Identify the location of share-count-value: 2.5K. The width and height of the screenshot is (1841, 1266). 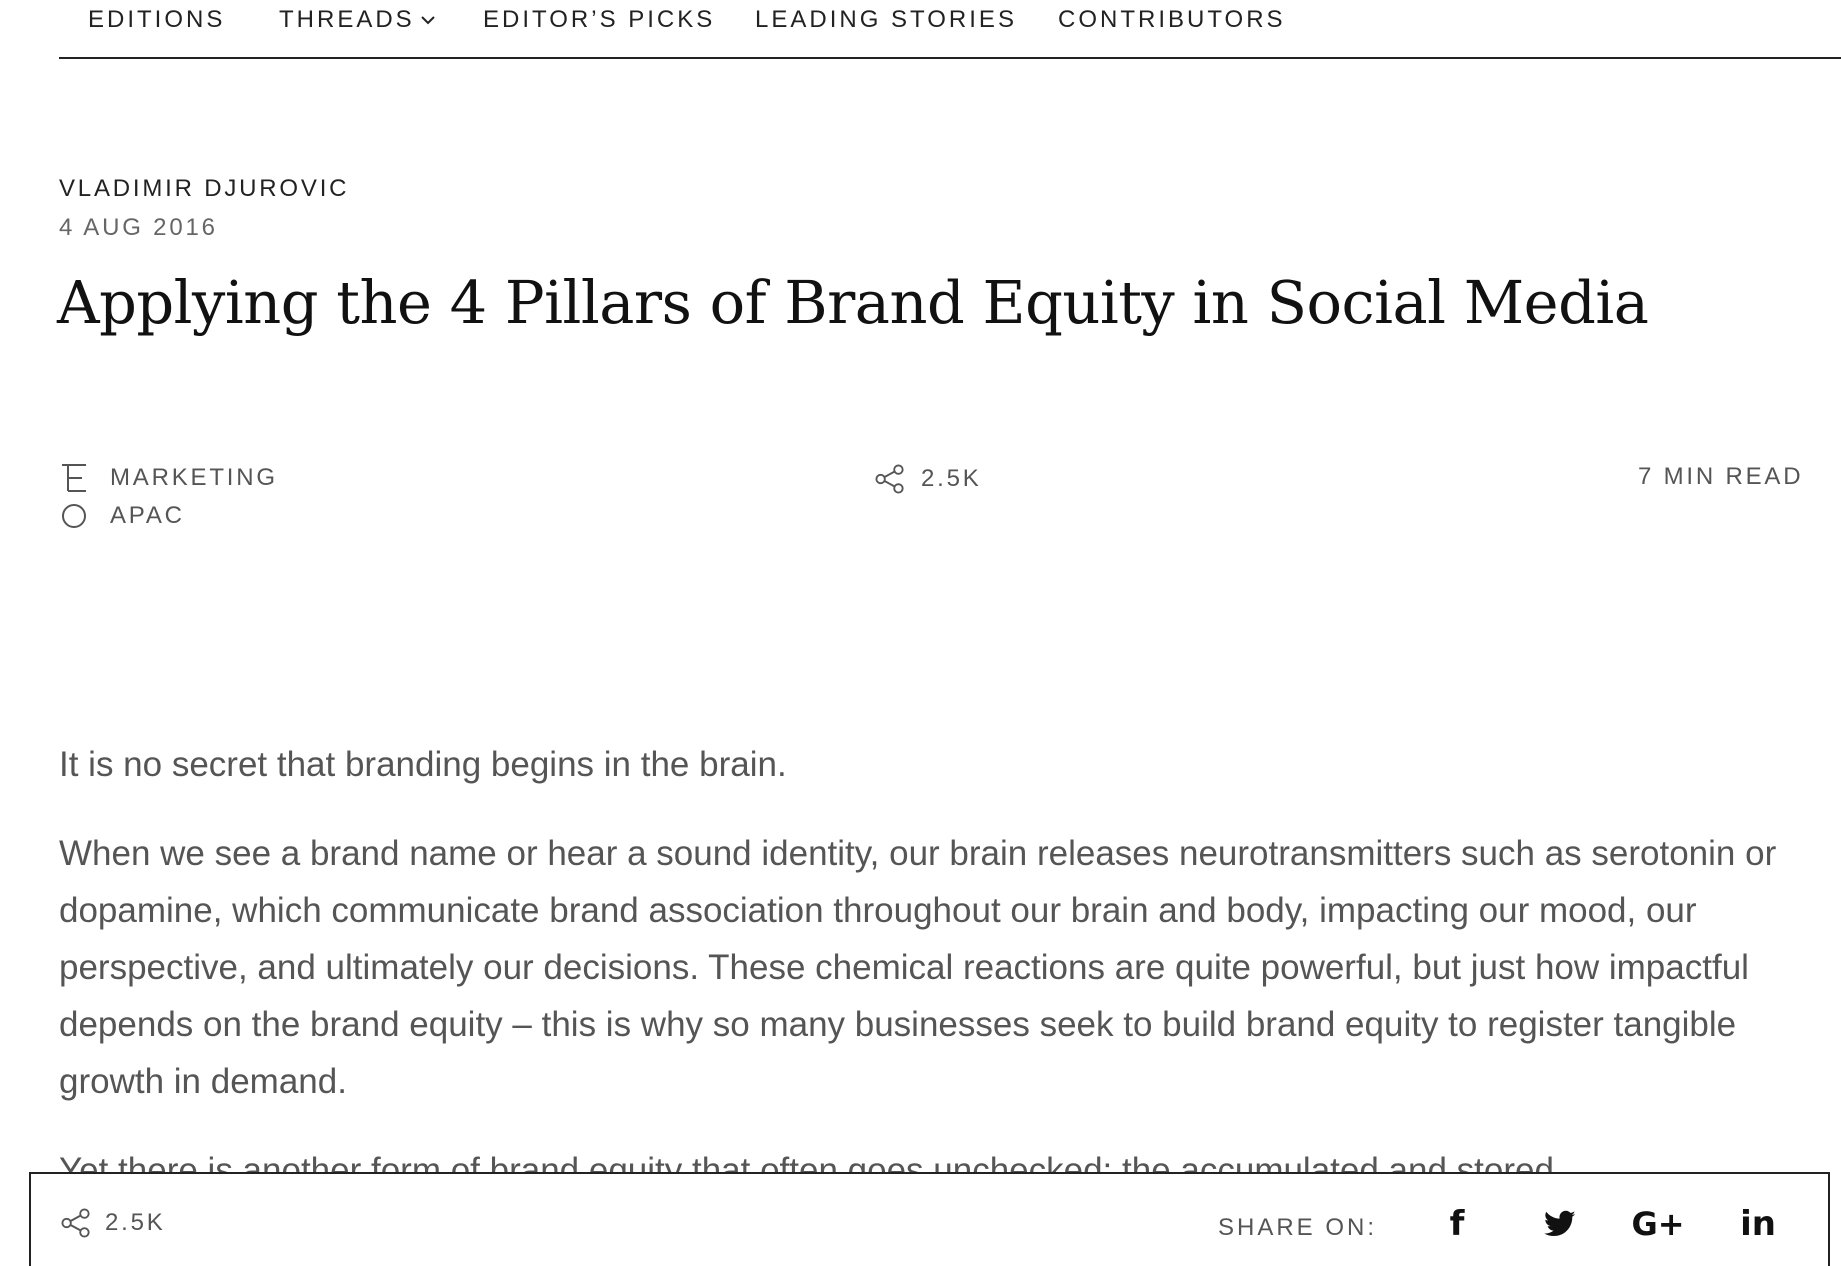
(951, 478).